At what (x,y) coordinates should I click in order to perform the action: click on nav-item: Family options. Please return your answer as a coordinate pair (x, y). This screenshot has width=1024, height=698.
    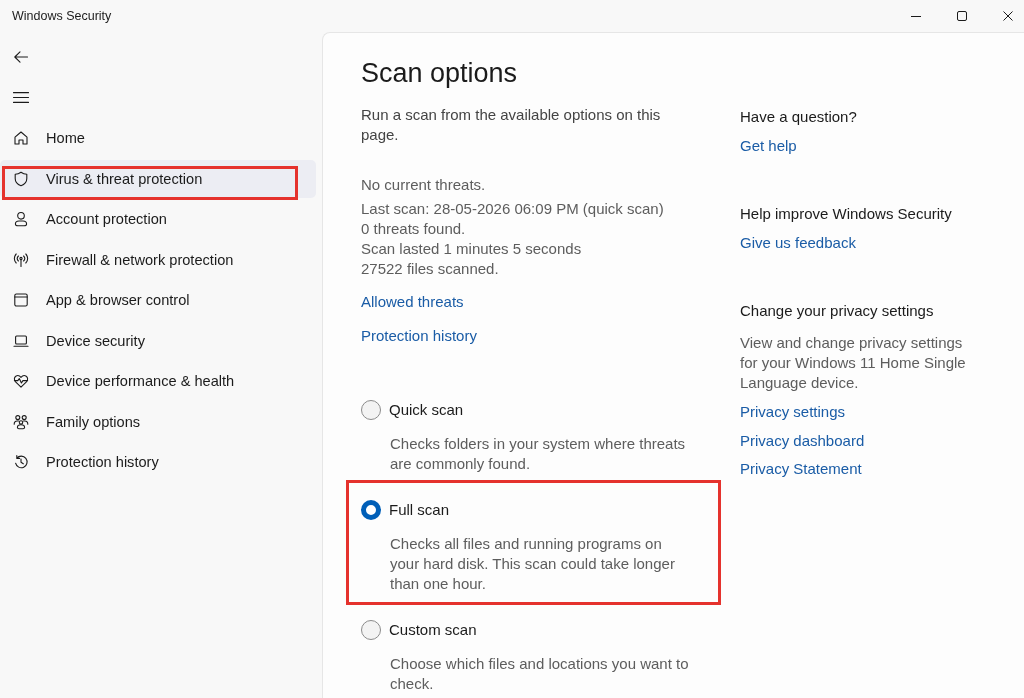
    Looking at the image, I should click on (158, 421).